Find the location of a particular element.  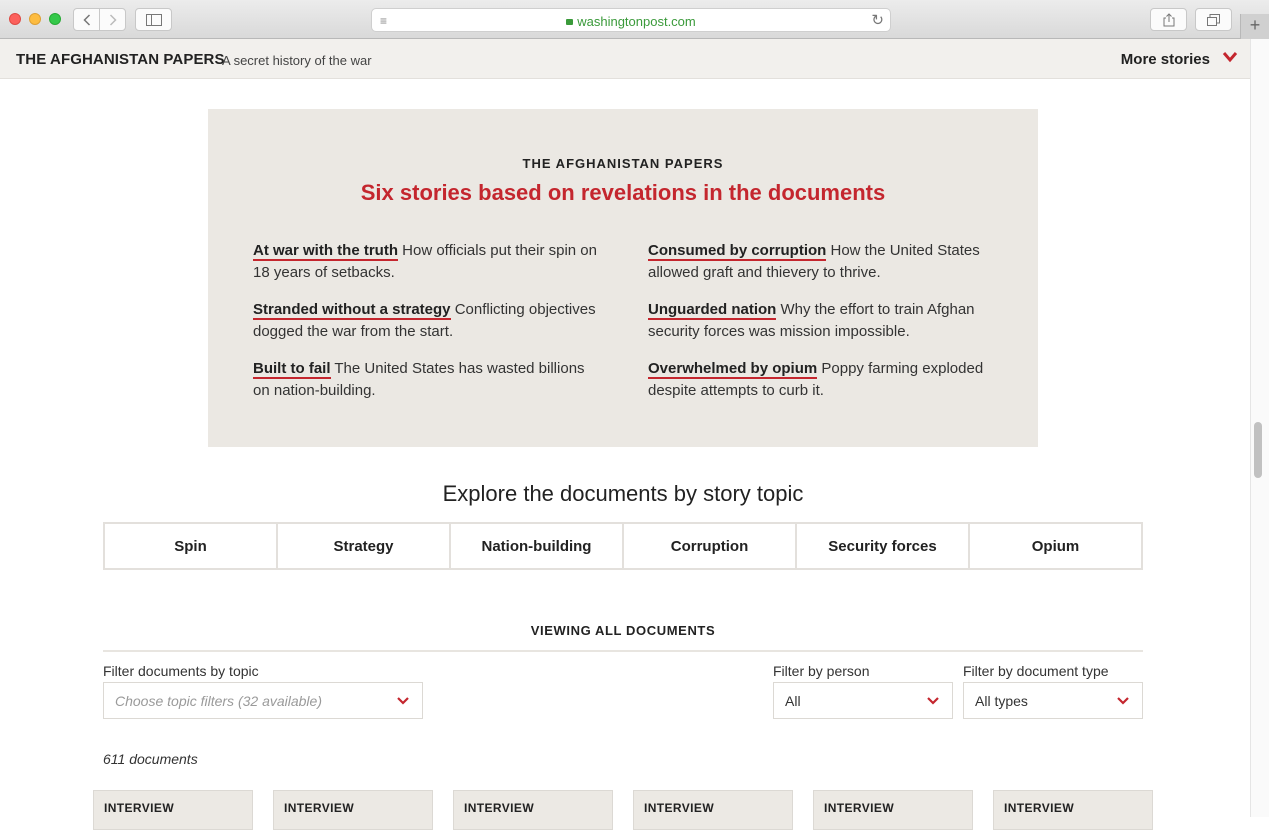

tab-nation-building: Nation-building is located at coordinates (537, 546).